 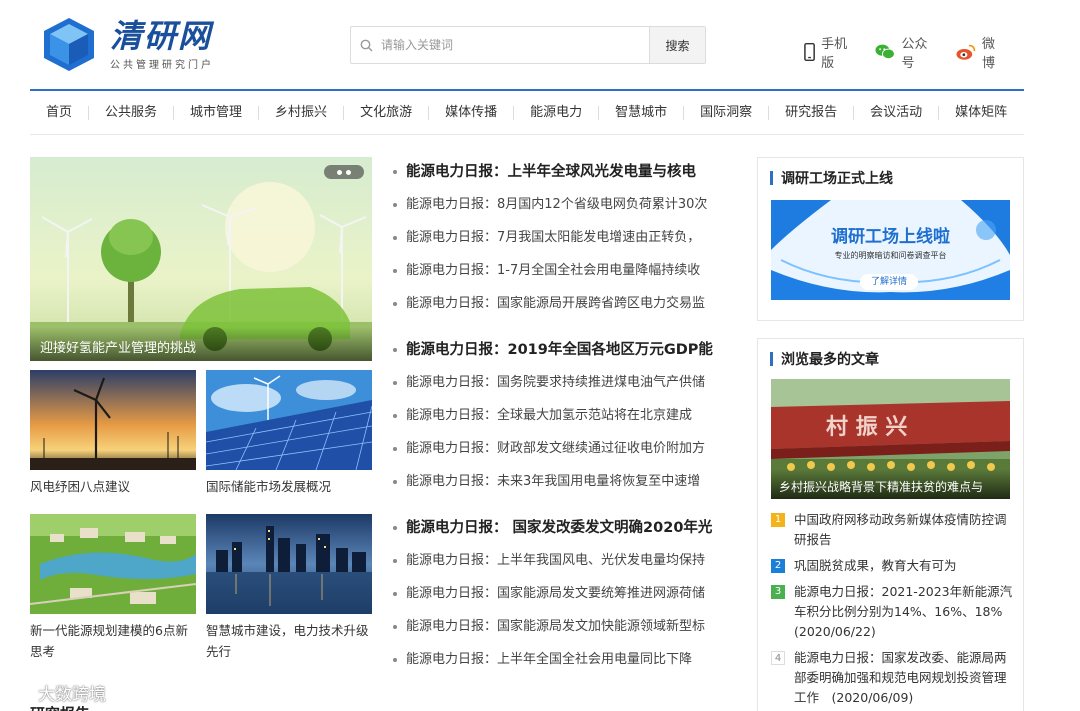 What do you see at coordinates (568, 664) in the screenshot?
I see `news-item: 能源电力日报：上半年全国全社会用电量同比下降` at bounding box center [568, 664].